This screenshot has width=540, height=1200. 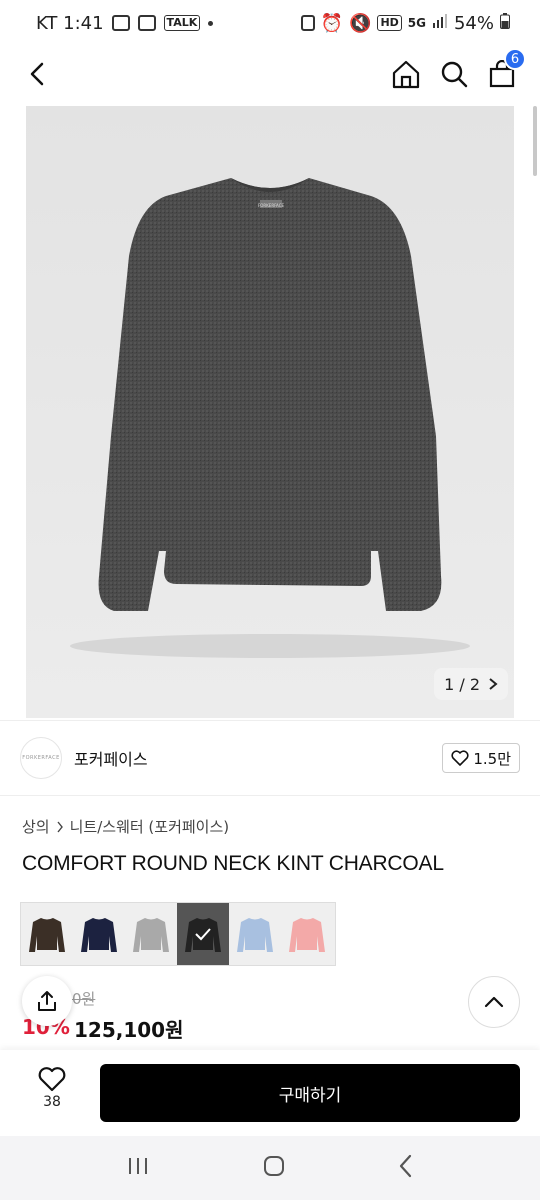 What do you see at coordinates (270, 75) in the screenshot?
I see `top-app-bar: 6` at bounding box center [270, 75].